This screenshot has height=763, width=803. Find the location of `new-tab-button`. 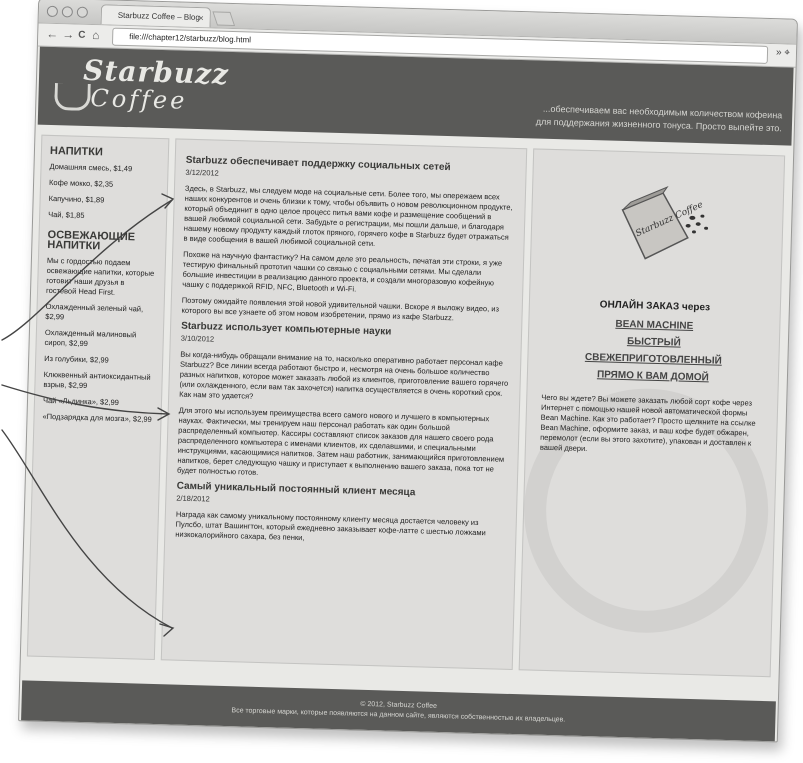

new-tab-button is located at coordinates (224, 19).